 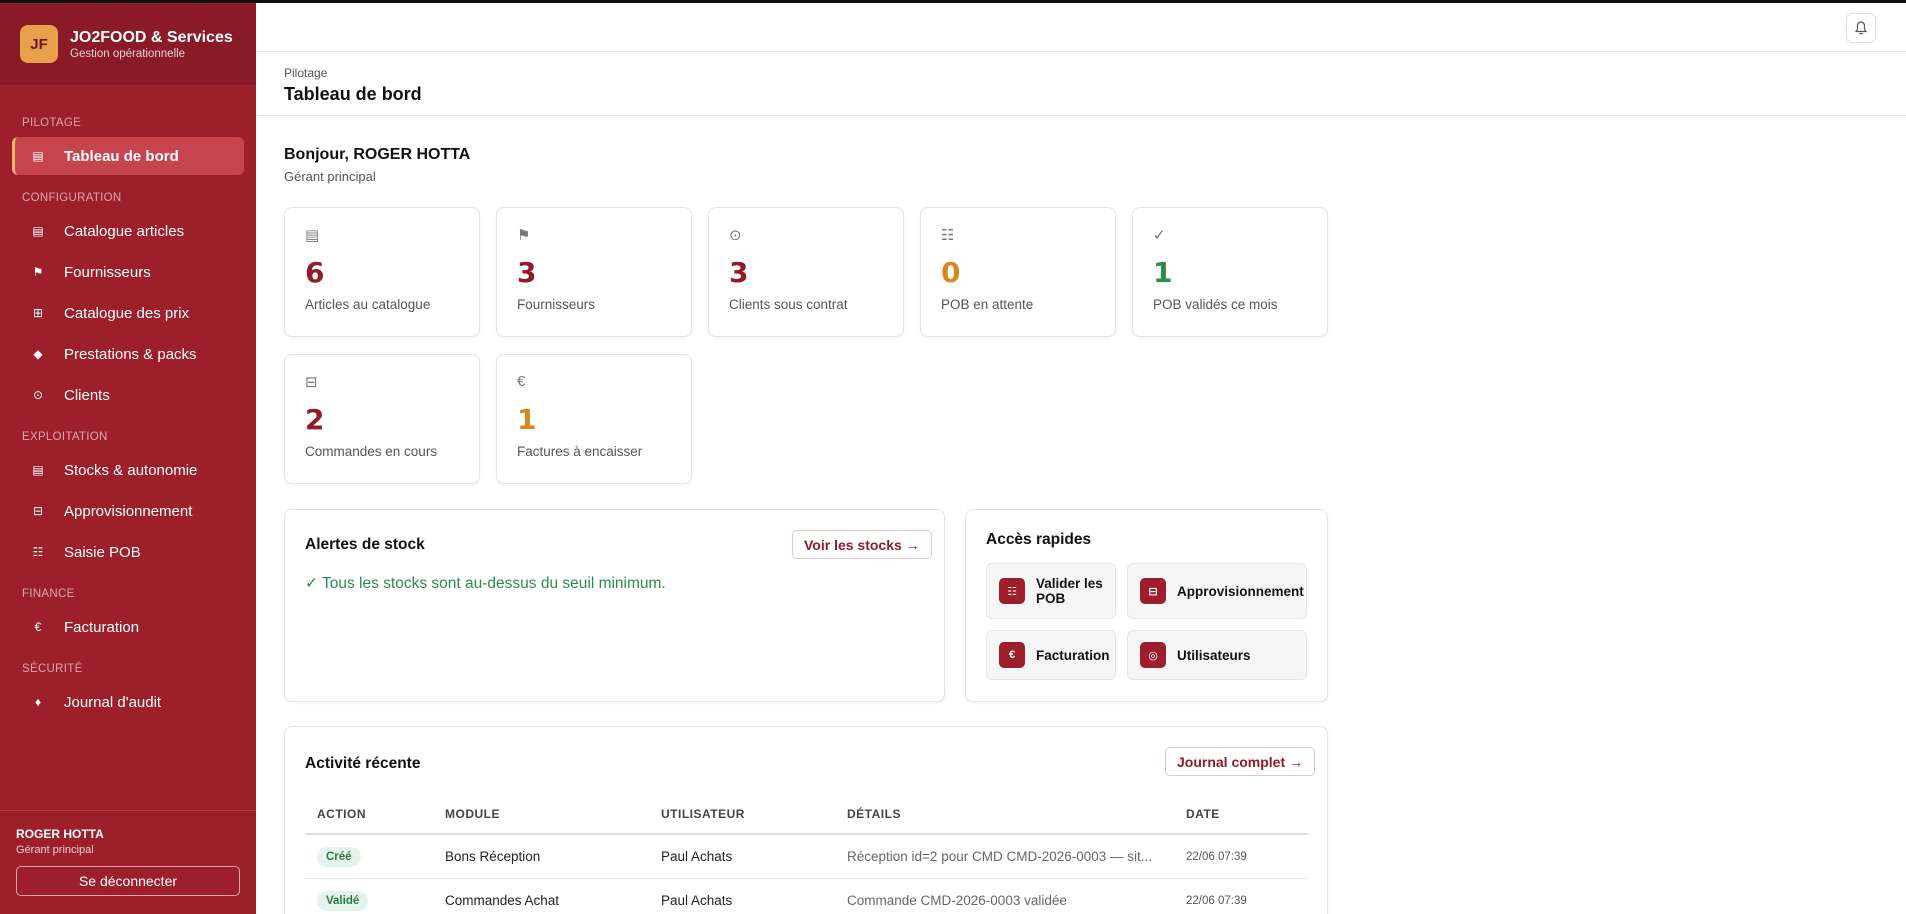 I want to click on stat-card-pob-valides: ✓ 1 POB validés ce mois, so click(x=1230, y=272).